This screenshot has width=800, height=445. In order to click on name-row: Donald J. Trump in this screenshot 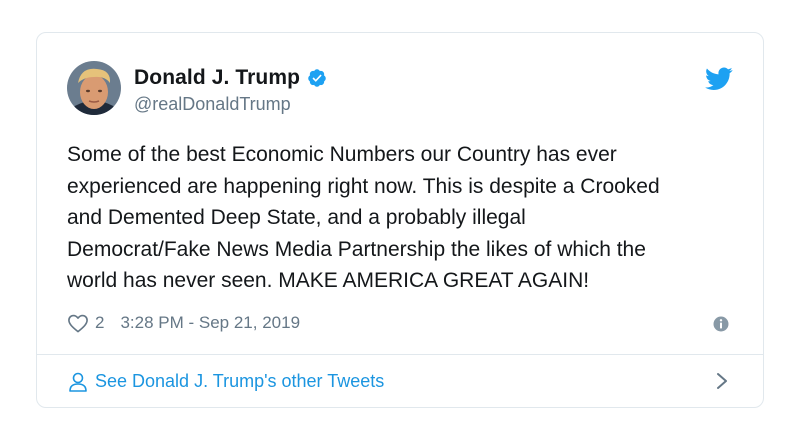, I will do `click(230, 78)`.